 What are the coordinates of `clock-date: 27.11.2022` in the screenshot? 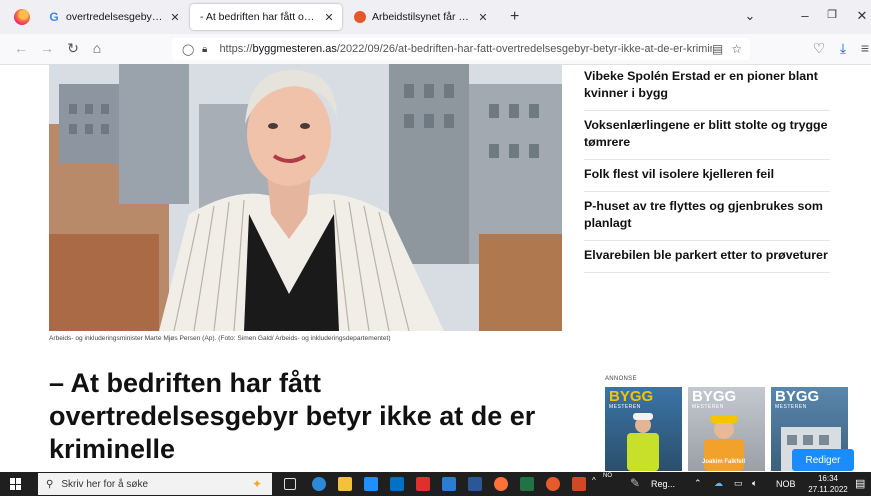 It's located at (828, 489).